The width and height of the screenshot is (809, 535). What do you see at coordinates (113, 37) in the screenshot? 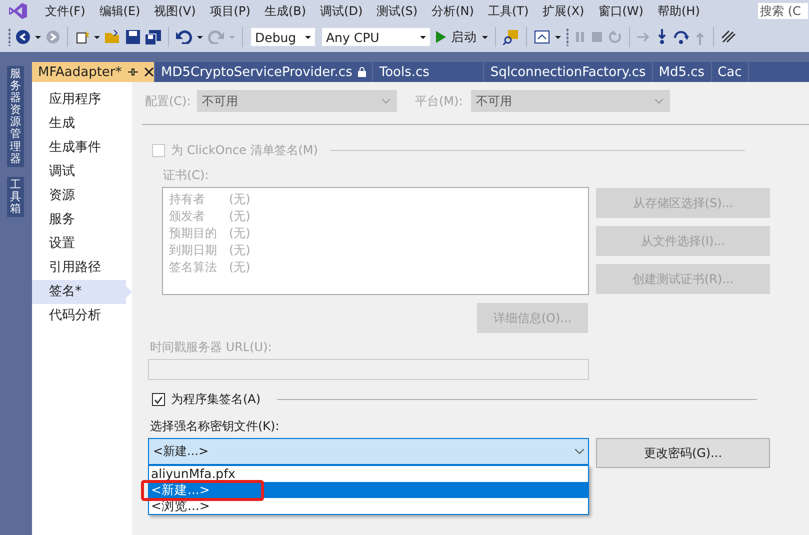
I see `open-folder-icon` at bounding box center [113, 37].